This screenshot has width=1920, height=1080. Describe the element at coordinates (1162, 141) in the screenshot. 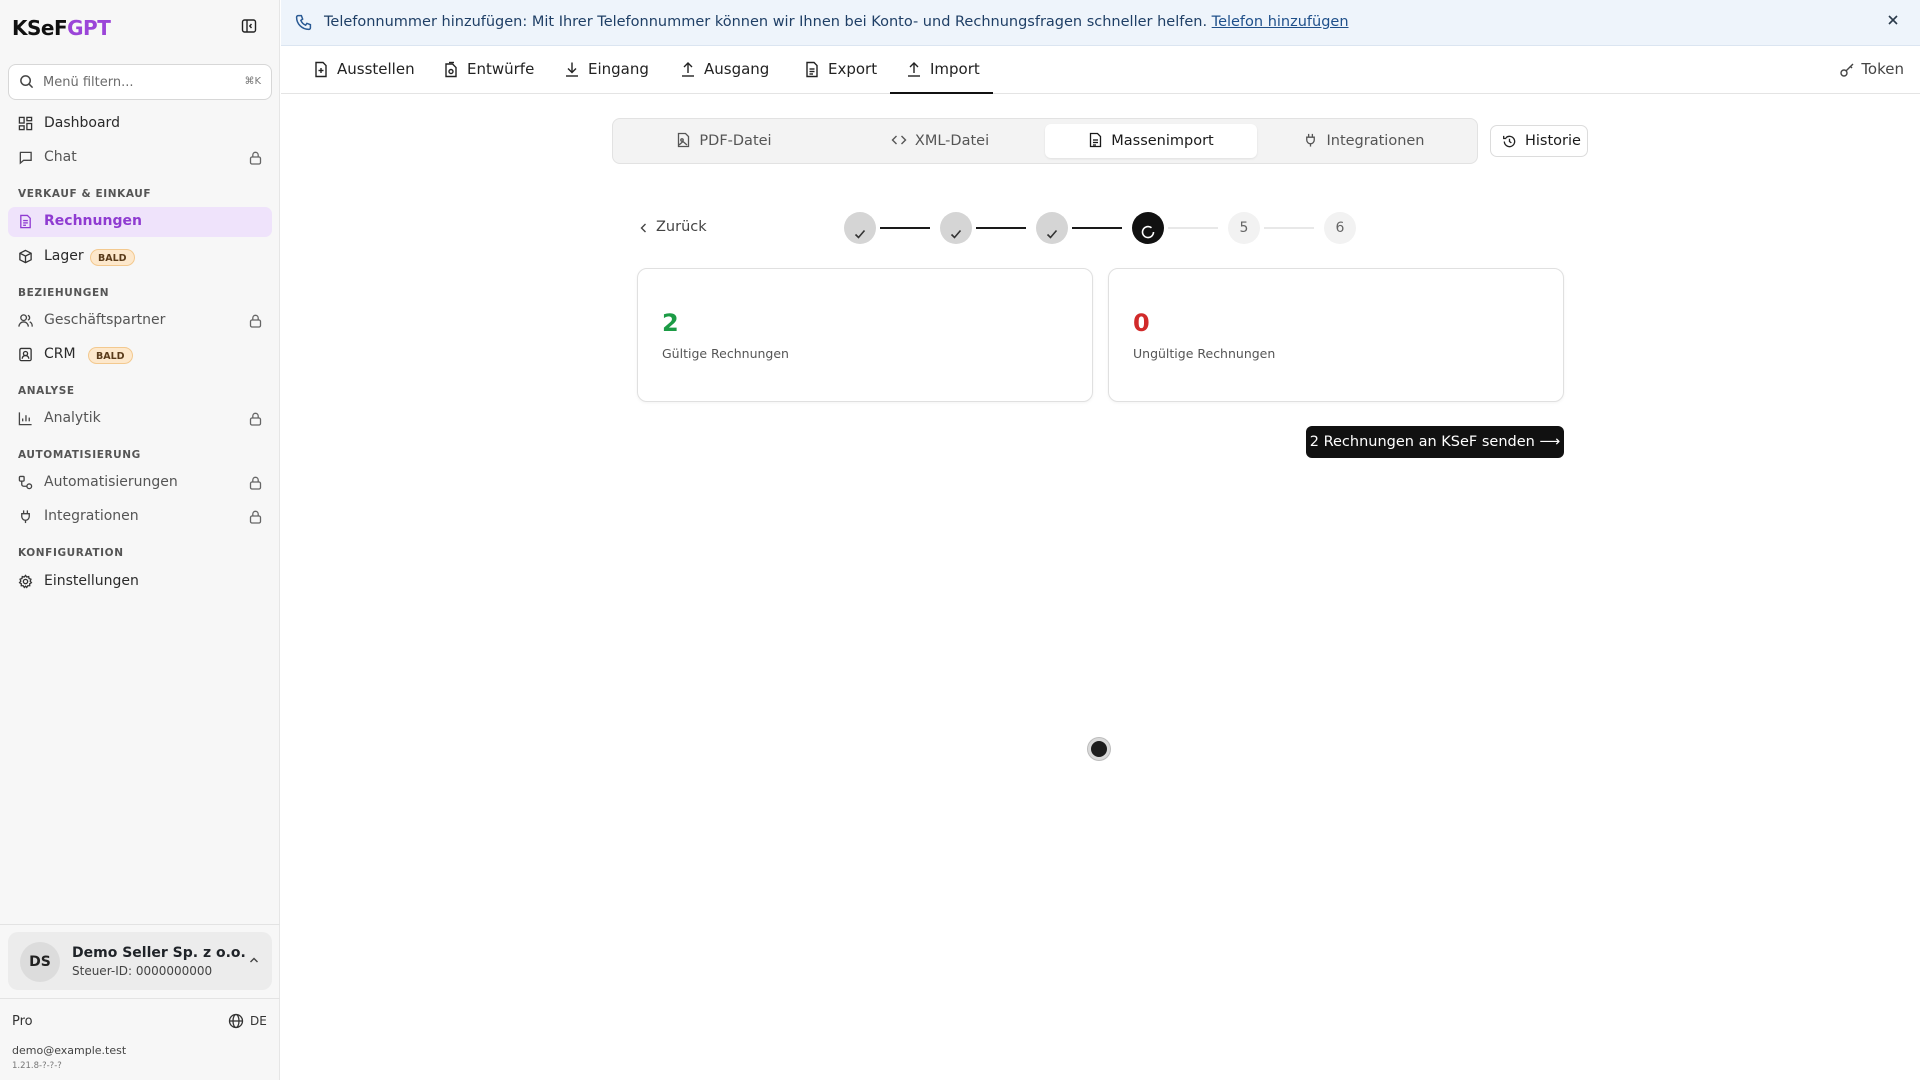

I see `mode-label: Massenimport` at that location.